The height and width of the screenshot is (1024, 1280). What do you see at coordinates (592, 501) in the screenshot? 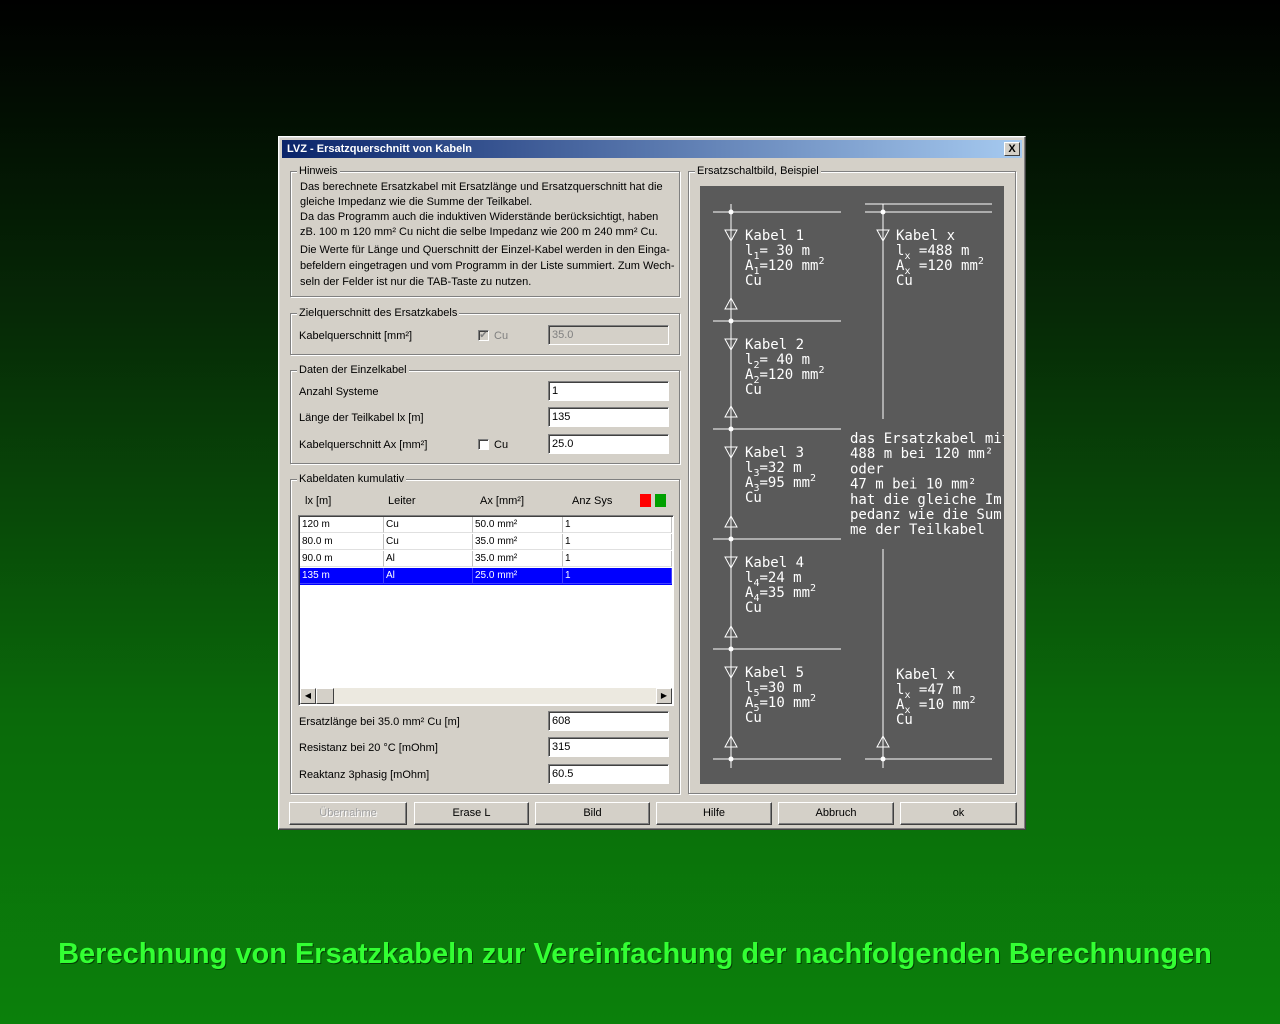
I see `column-header-anzsys: Anz Sys` at bounding box center [592, 501].